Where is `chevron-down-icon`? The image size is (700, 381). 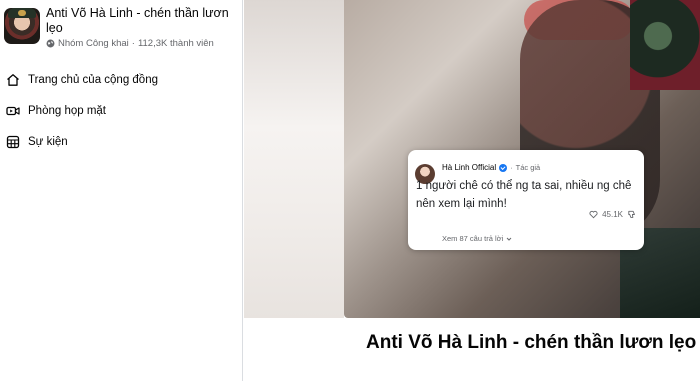
chevron-down-icon is located at coordinates (509, 239).